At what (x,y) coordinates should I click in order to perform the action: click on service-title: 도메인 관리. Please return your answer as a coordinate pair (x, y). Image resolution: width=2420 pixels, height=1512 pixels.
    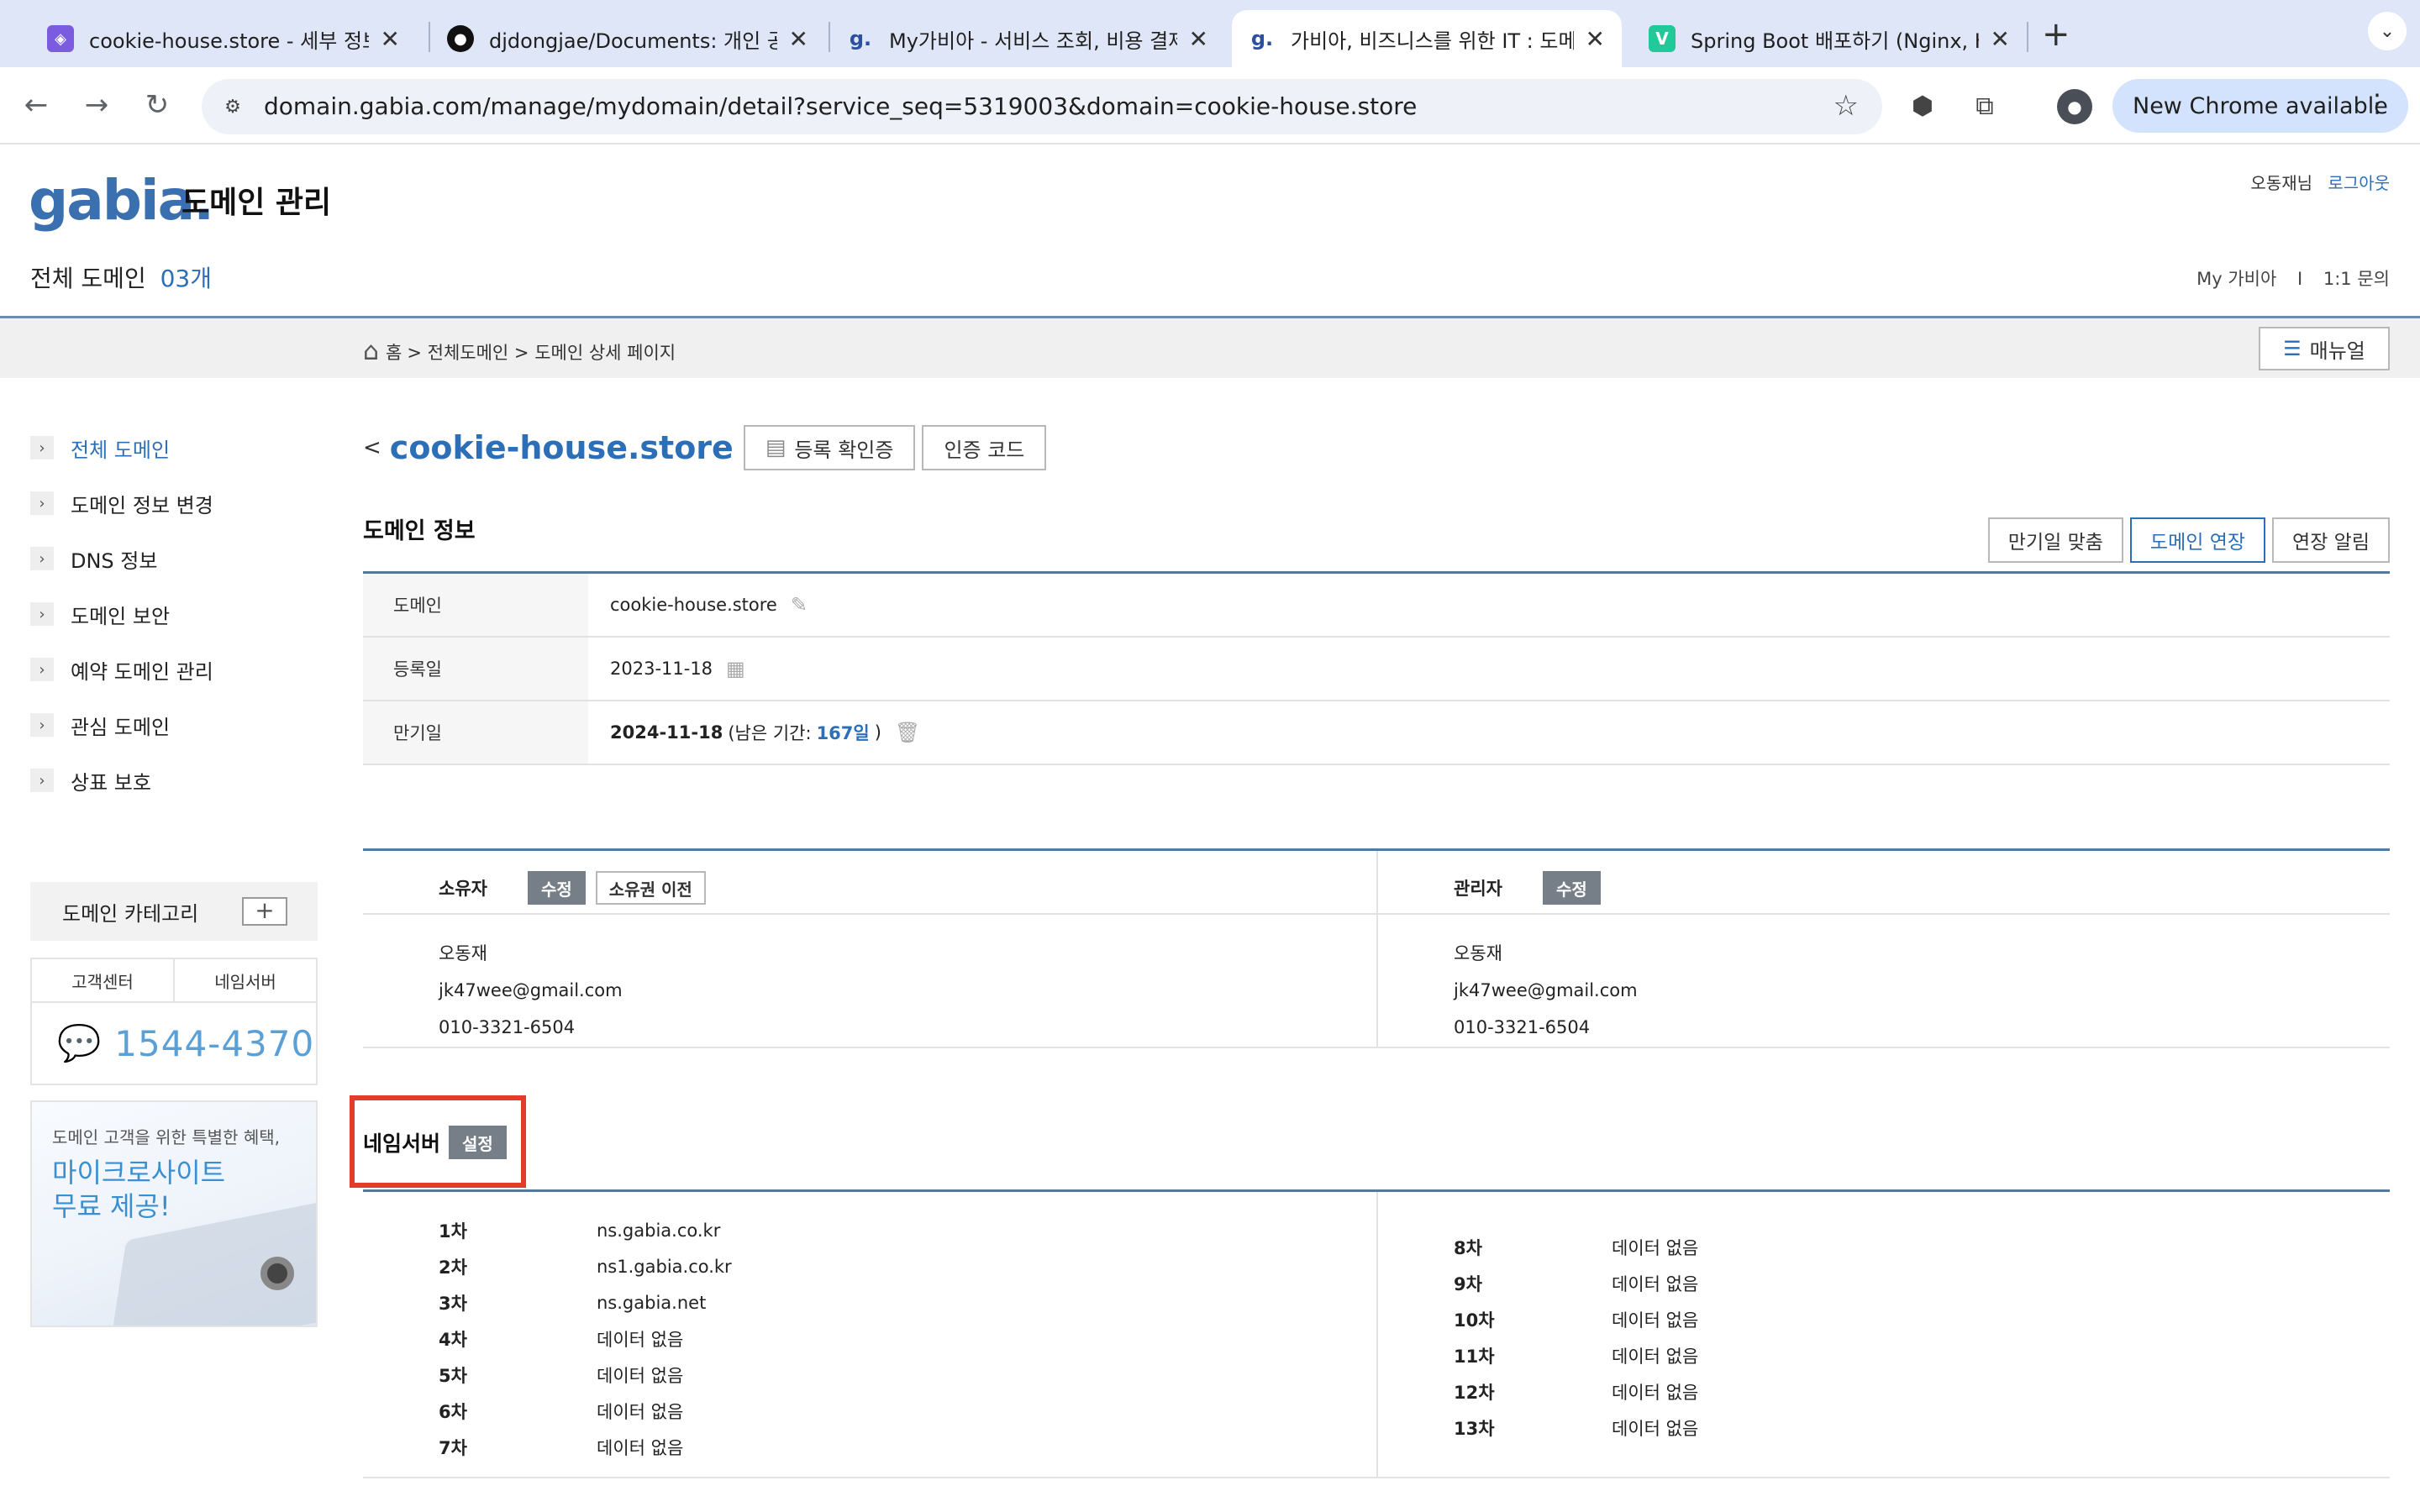
    Looking at the image, I should click on (257, 203).